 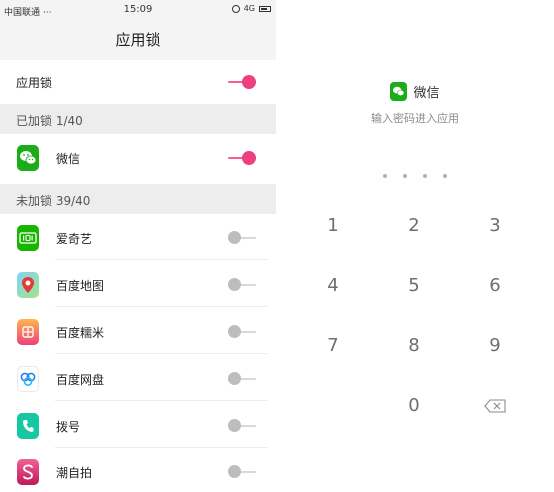 What do you see at coordinates (34, 83) in the screenshot?
I see `app-lock-master-label: 应用锁` at bounding box center [34, 83].